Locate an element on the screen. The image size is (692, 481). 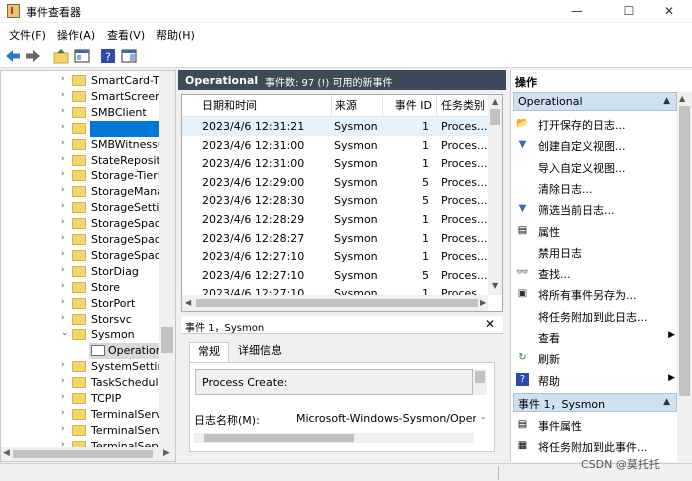
column-header-event-id: 事件 ID is located at coordinates (410, 106).